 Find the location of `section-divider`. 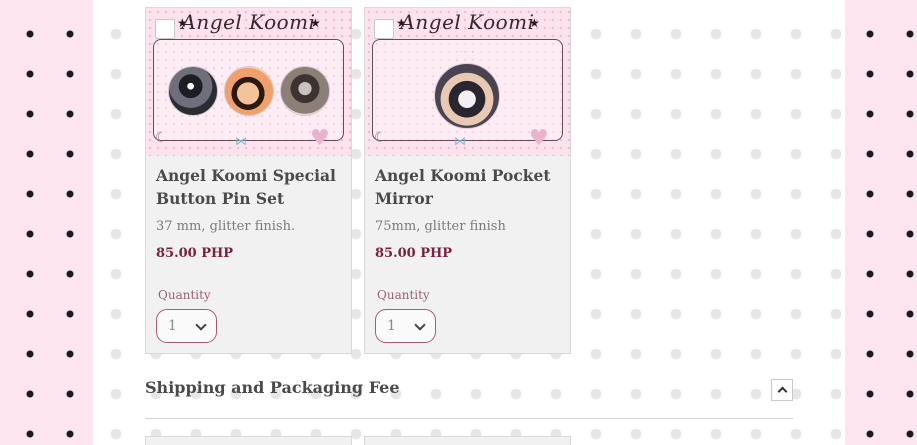

section-divider is located at coordinates (469, 418).